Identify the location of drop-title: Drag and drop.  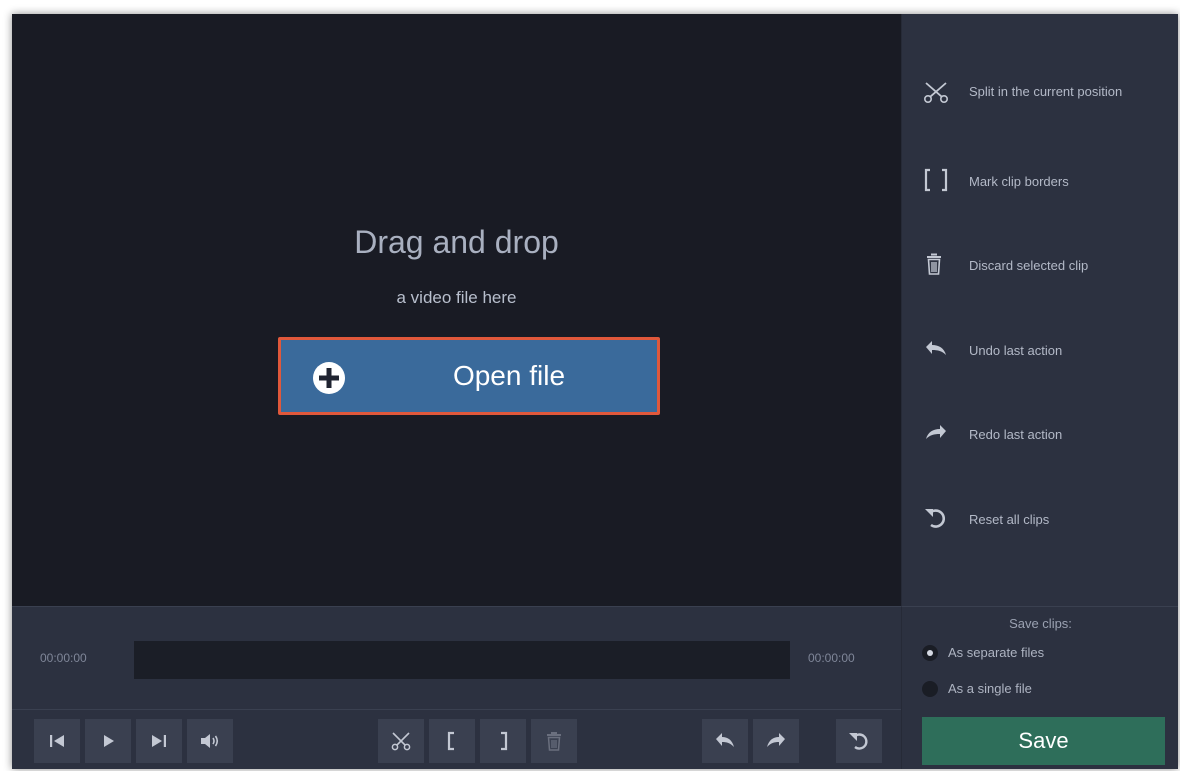
(456, 242).